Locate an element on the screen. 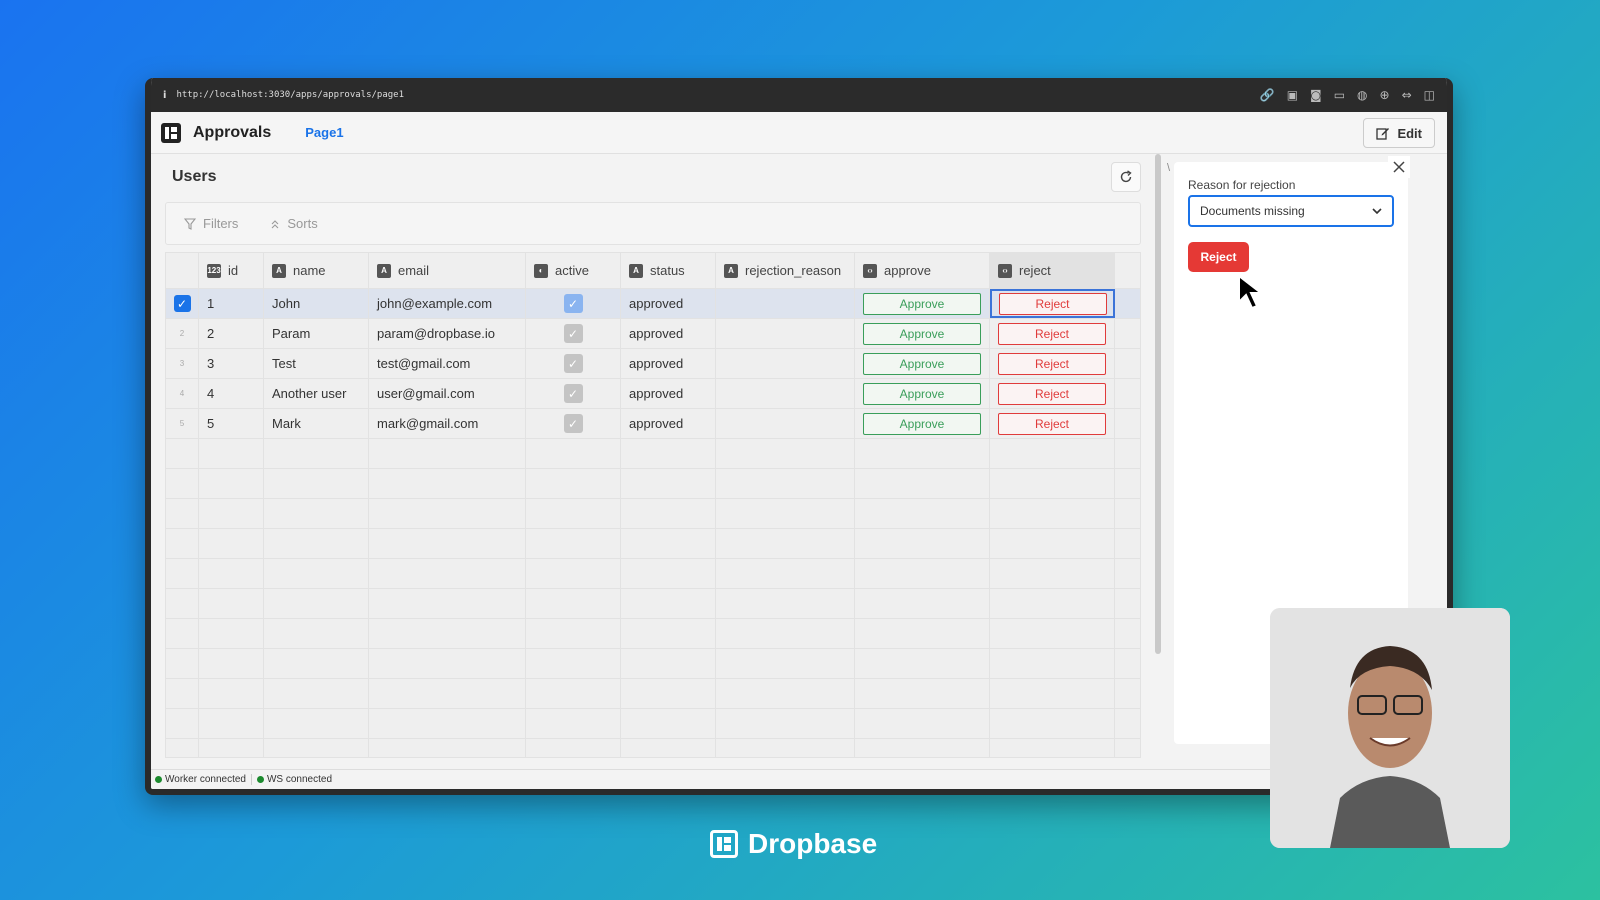  row-checkbox: ✓ is located at coordinates (182, 303).